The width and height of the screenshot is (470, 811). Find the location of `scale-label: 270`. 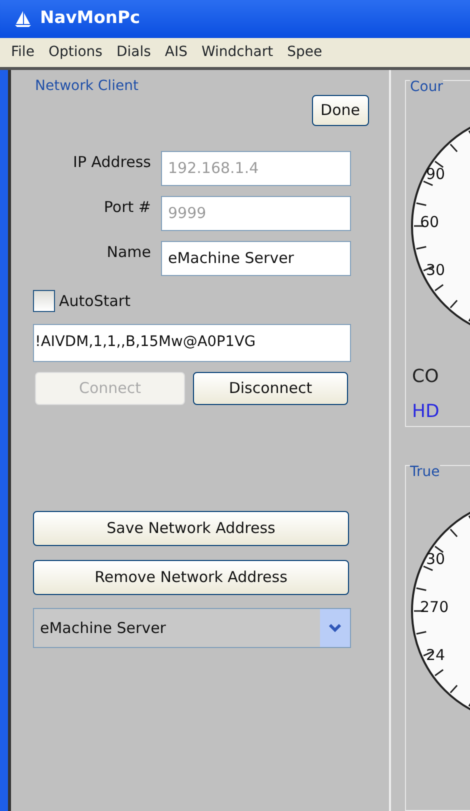

scale-label: 270 is located at coordinates (434, 607).